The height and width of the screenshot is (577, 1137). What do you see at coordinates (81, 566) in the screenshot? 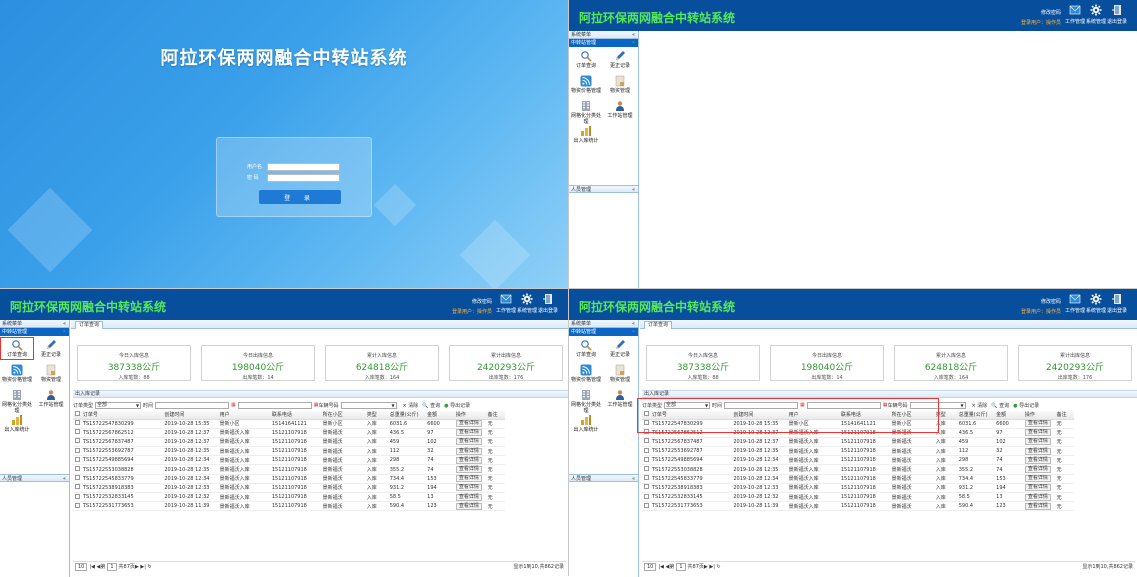
I see `page-size-select: 10` at bounding box center [81, 566].